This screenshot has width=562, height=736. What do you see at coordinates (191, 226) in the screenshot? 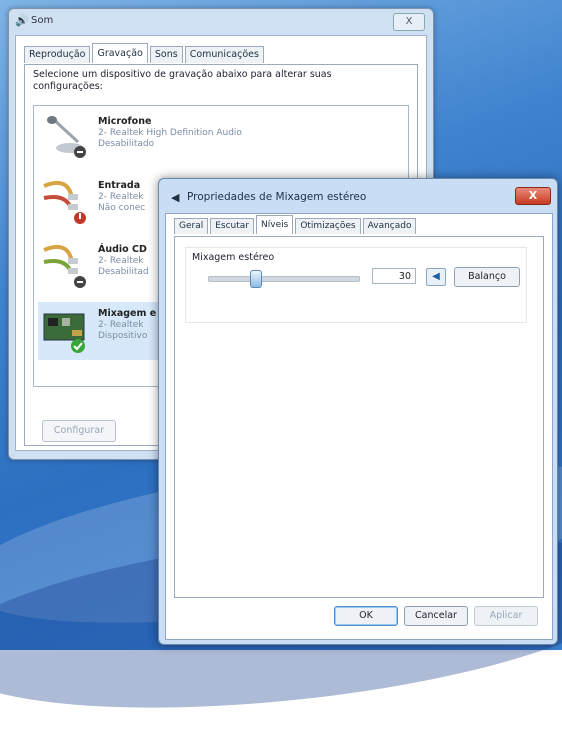
I see `tab-geral: Geral` at bounding box center [191, 226].